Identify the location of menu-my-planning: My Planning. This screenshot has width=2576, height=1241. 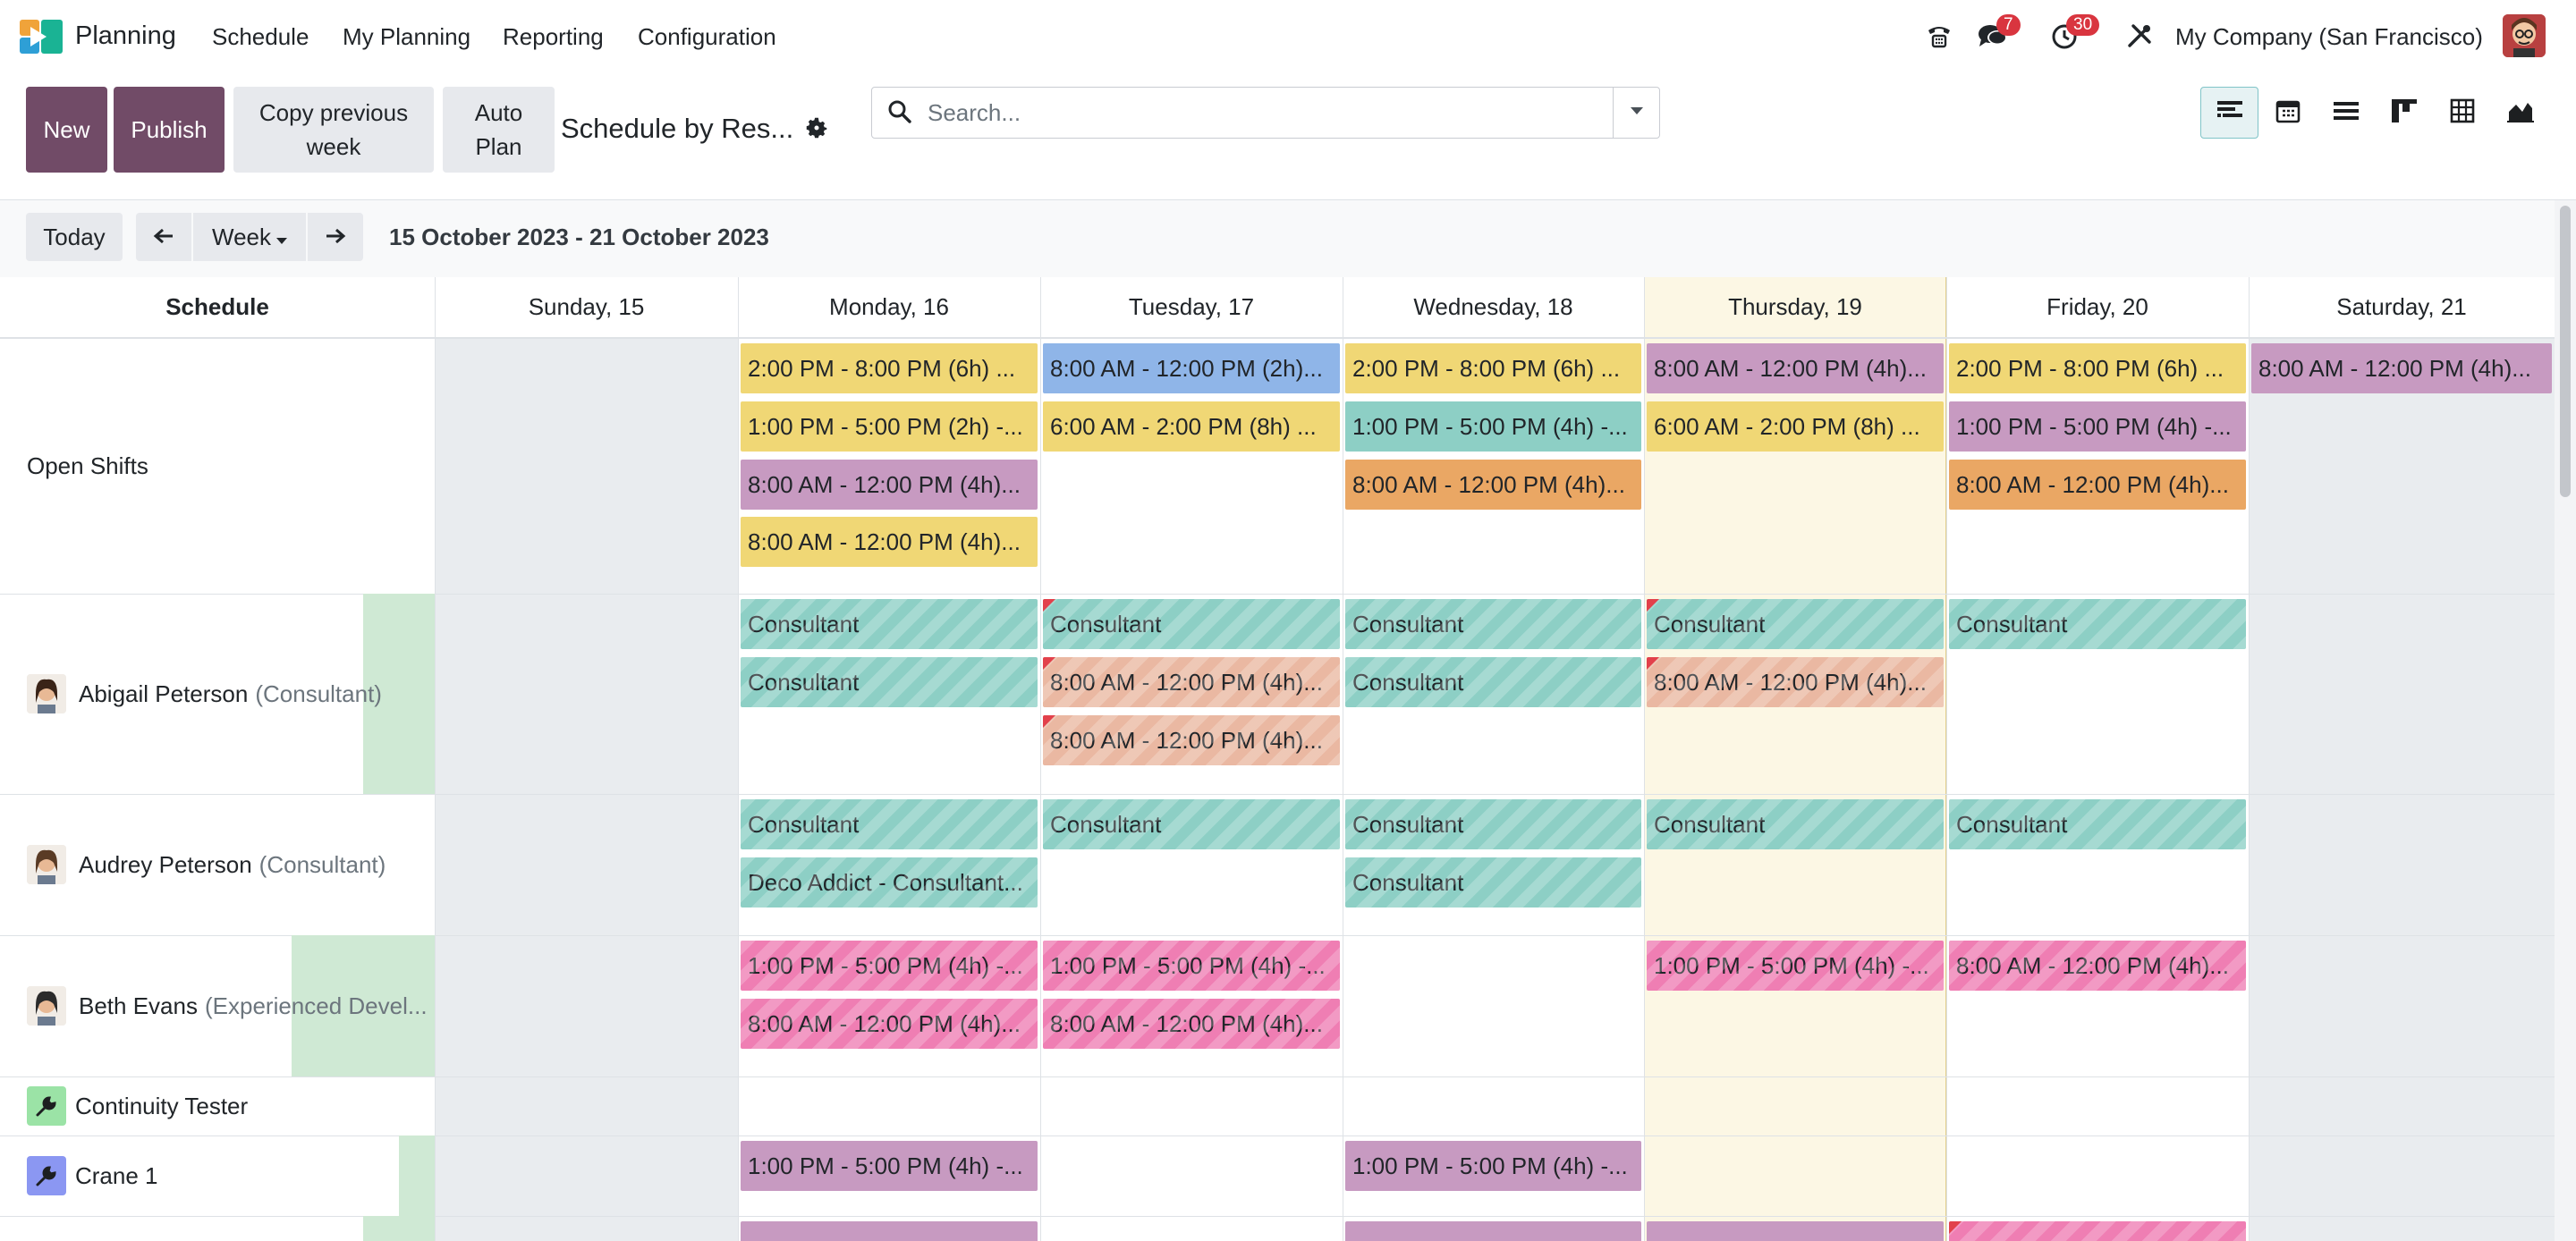
(406, 37).